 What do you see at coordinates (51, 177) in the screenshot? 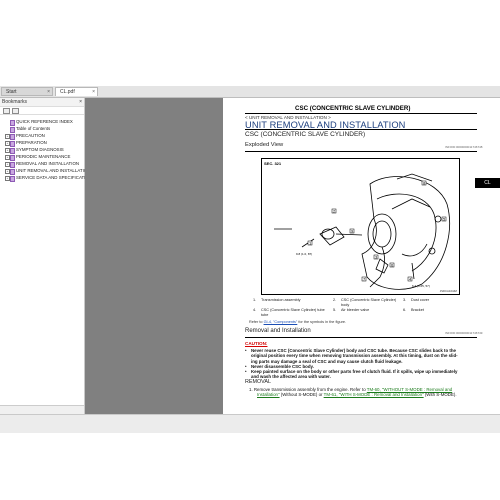
I see `bookmark-label: SERVICE DATA AND SPECIFICATI` at bounding box center [51, 177].